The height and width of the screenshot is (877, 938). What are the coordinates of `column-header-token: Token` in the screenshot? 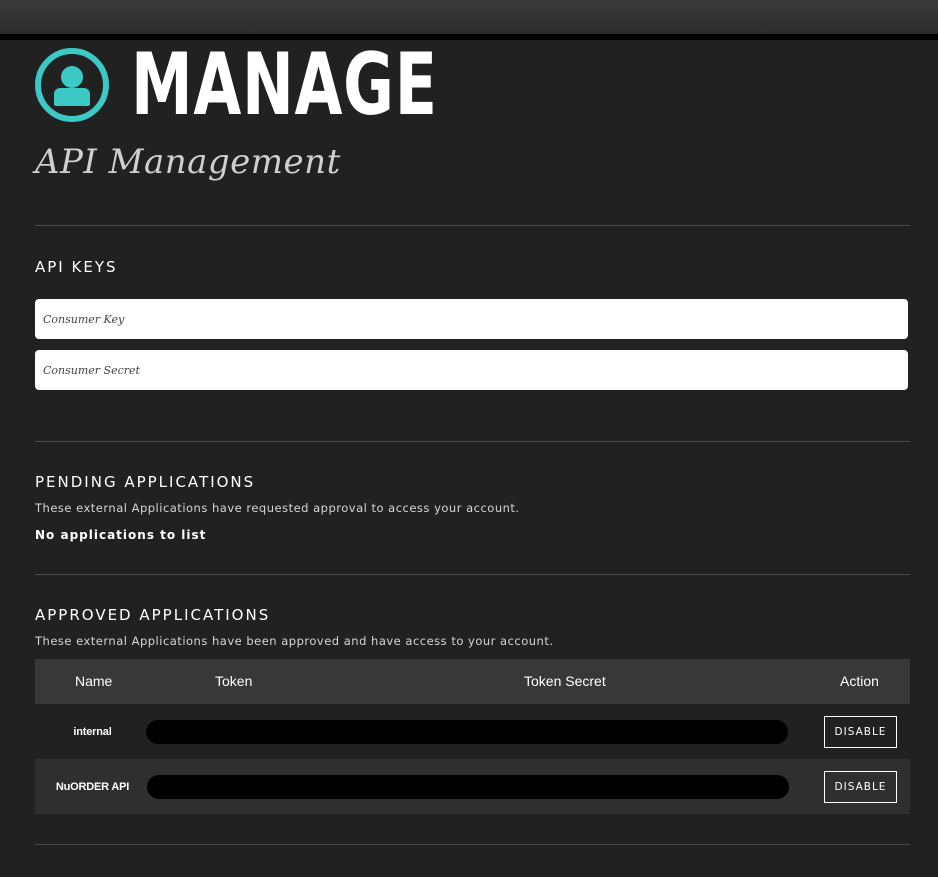 It's located at (234, 681).